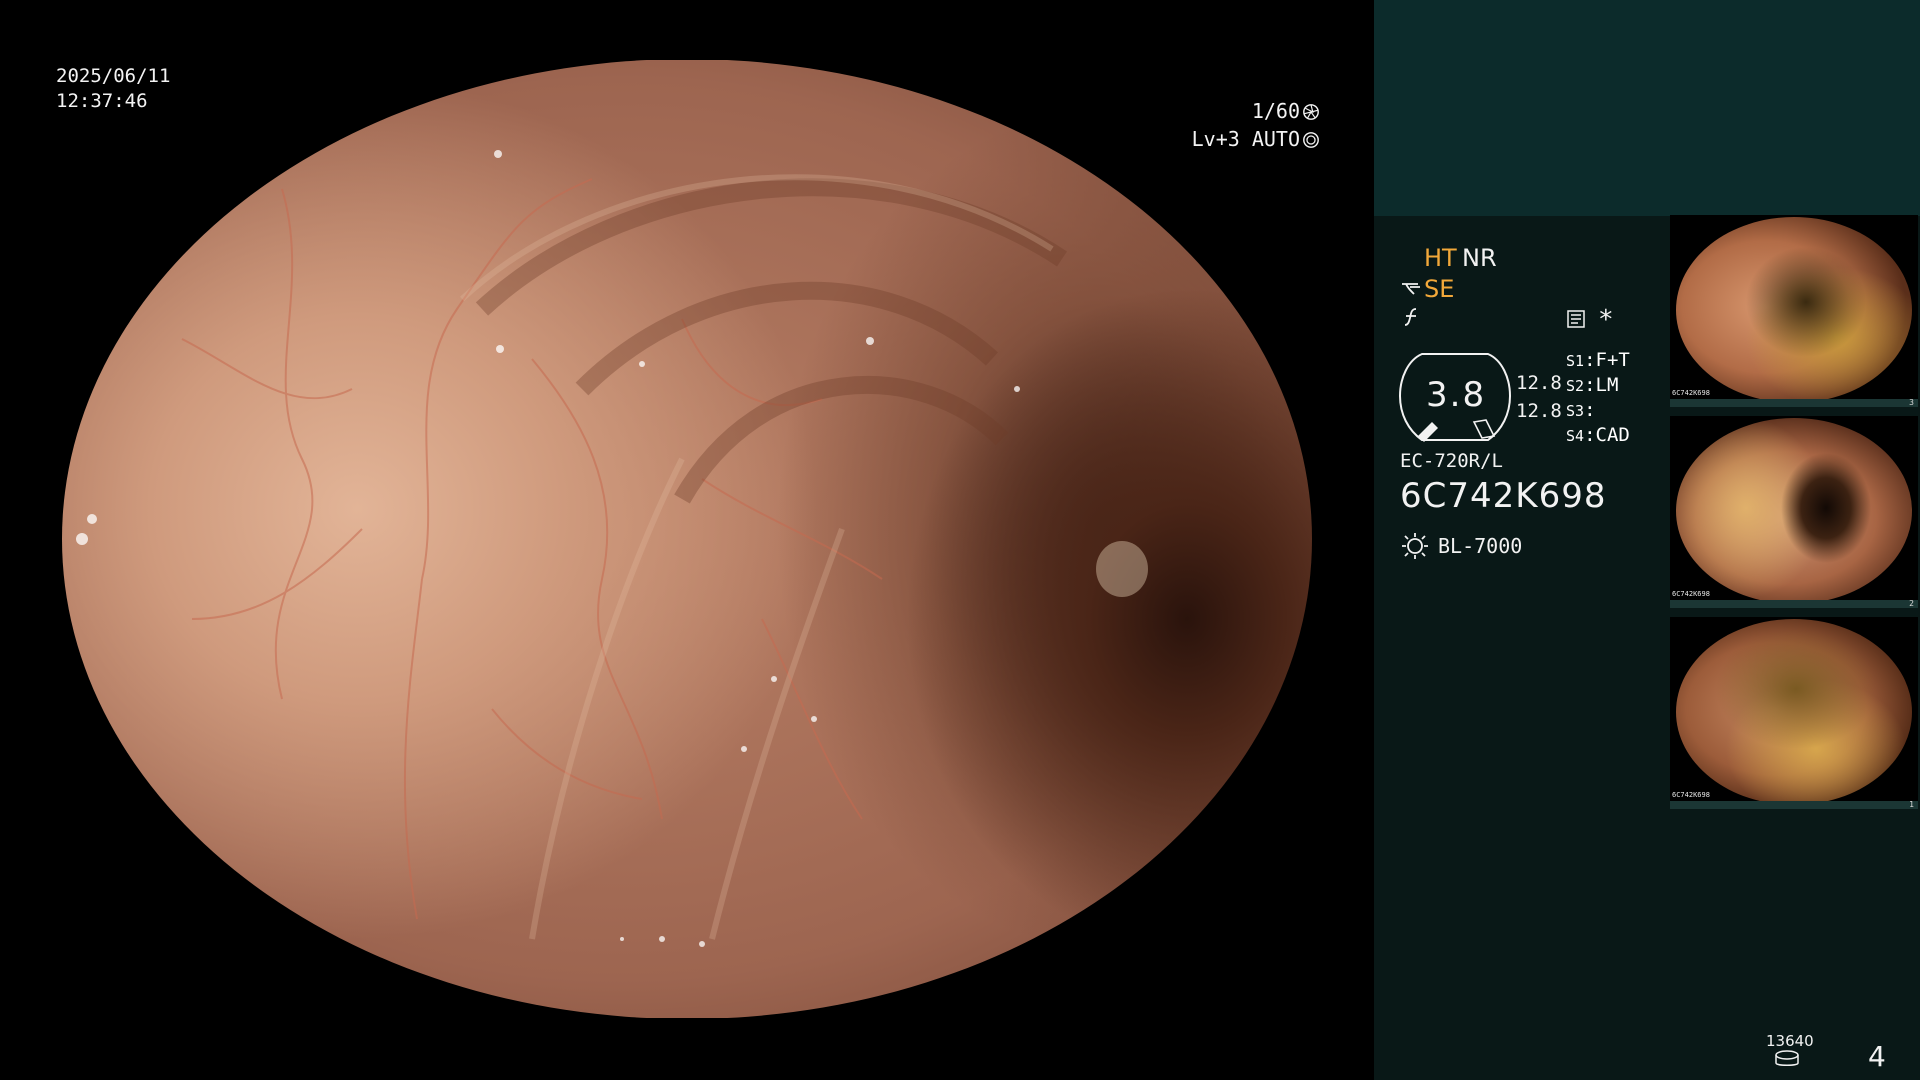 The image size is (1920, 1080). Describe the element at coordinates (1790, 1041) in the screenshot. I see `storage-count: 13640` at that location.